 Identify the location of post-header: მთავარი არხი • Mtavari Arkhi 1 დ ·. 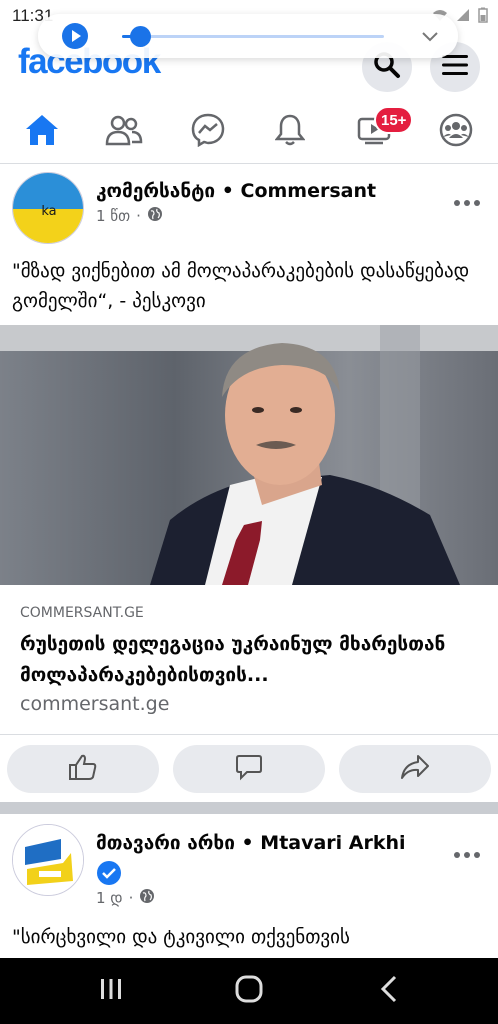
(249, 863).